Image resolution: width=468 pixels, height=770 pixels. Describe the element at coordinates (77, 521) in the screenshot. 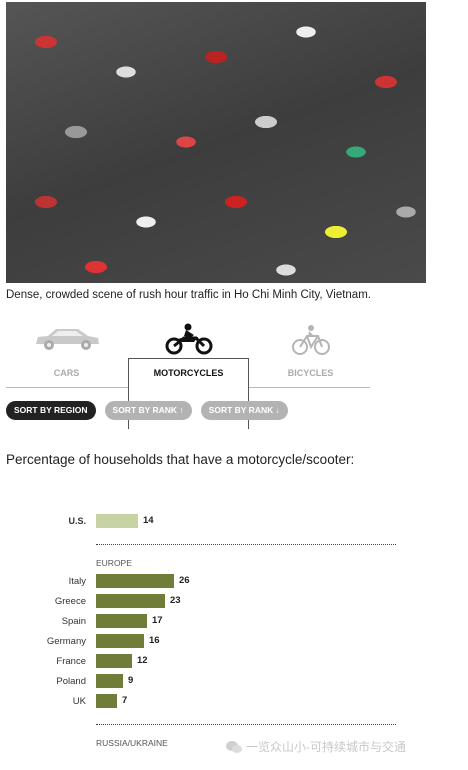

I see `bar-label: U.S.` at that location.